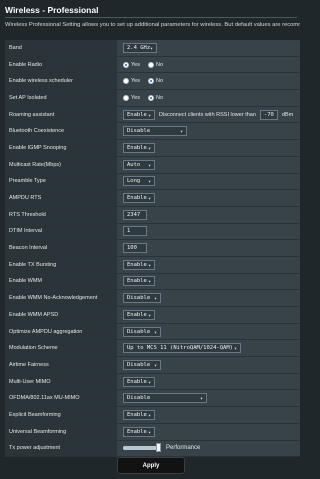 This screenshot has height=479, width=320. I want to click on enable-wmm-no-acknowledgement-select: Disable ▾, so click(142, 298).